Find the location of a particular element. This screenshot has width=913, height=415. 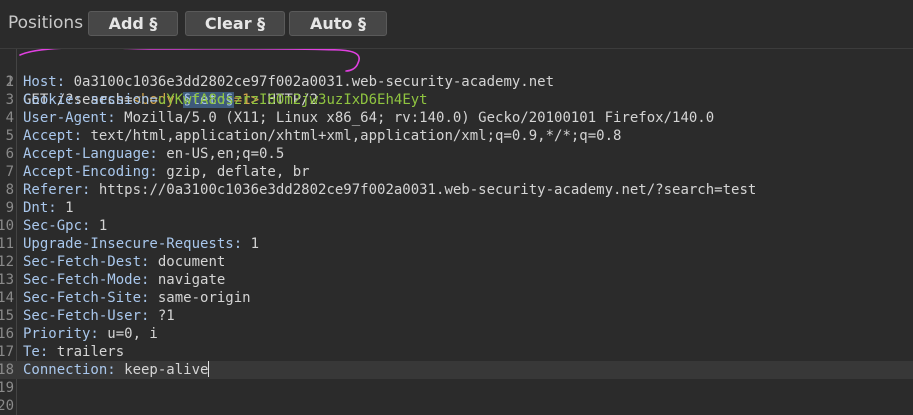

header-value: ?1 is located at coordinates (162, 316).